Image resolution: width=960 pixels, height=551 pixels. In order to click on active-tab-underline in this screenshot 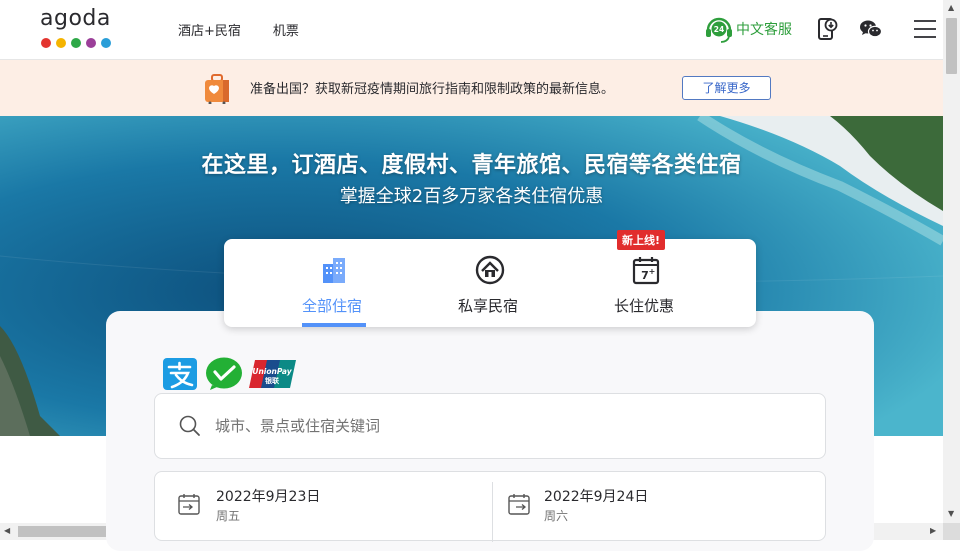, I will do `click(334, 325)`.